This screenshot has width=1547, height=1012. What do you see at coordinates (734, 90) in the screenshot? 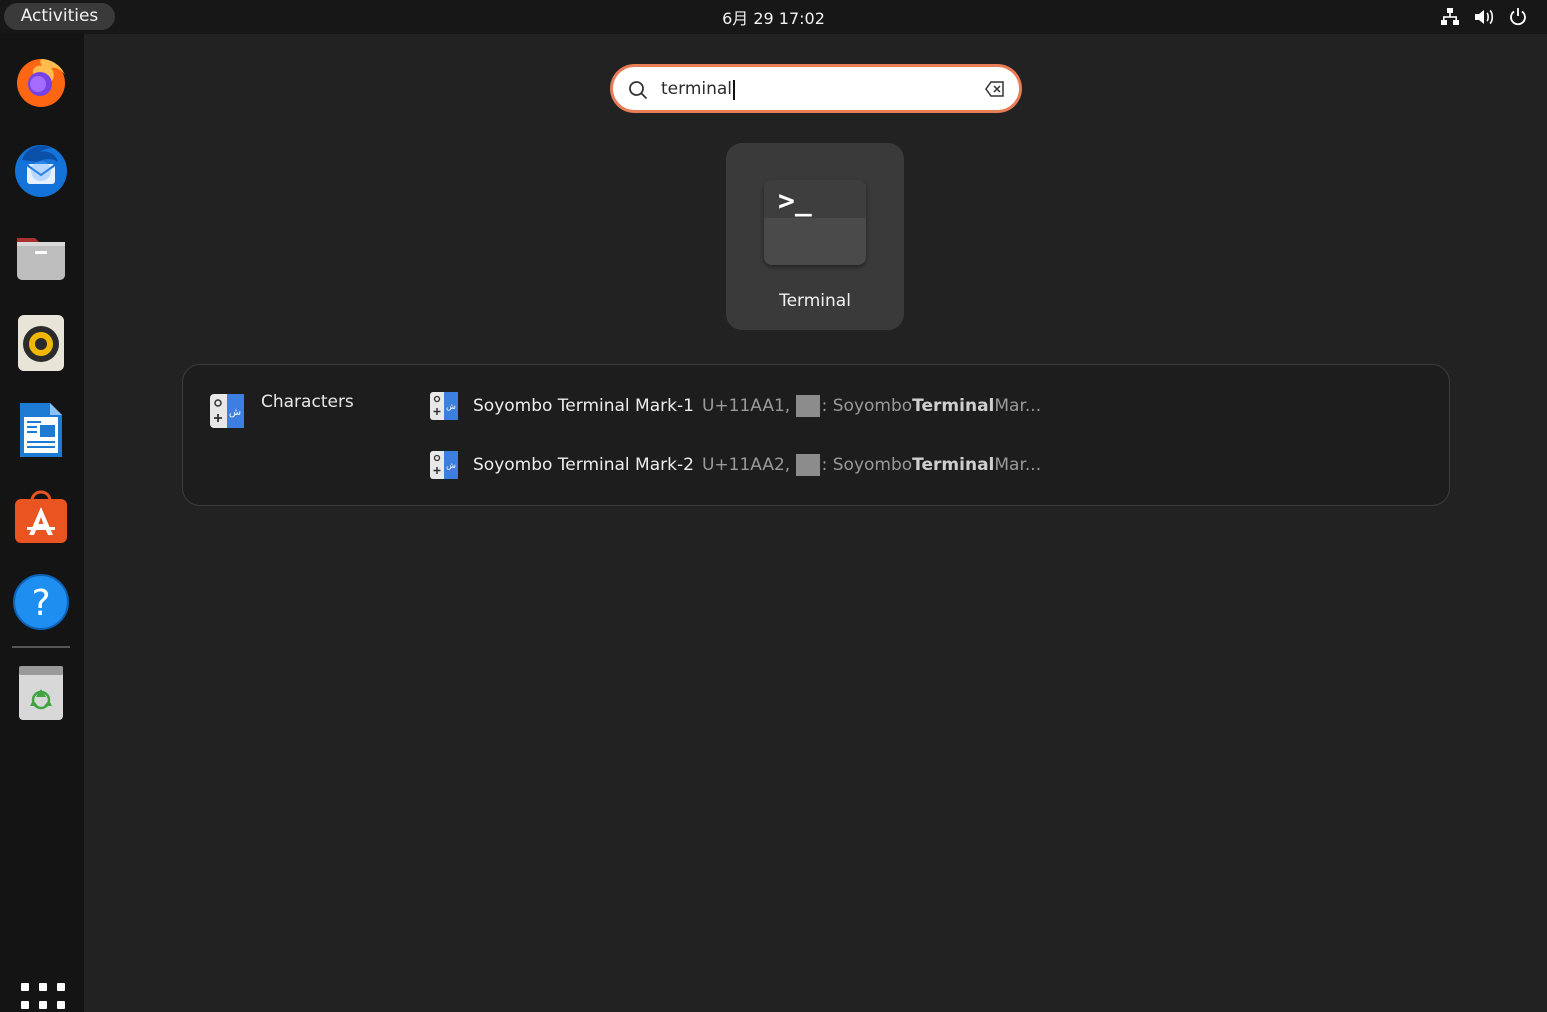
I see `text-caret` at bounding box center [734, 90].